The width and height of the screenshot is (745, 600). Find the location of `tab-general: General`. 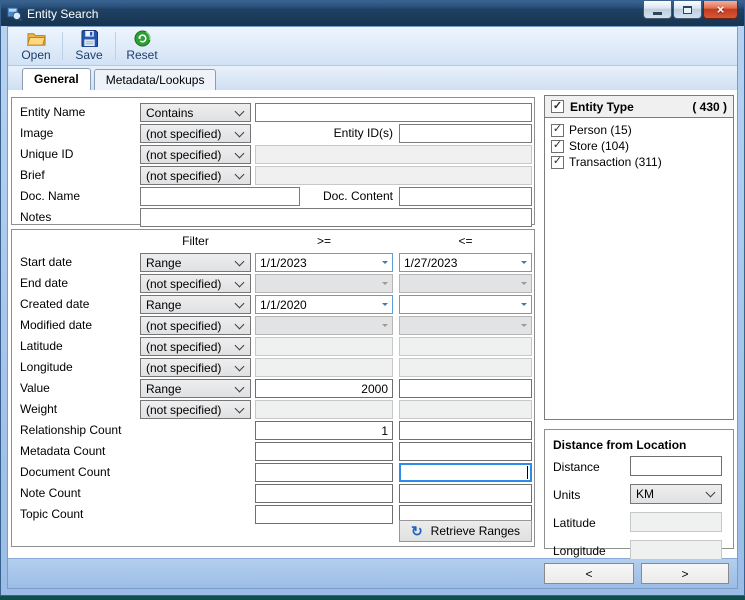

tab-general: General is located at coordinates (56, 79).